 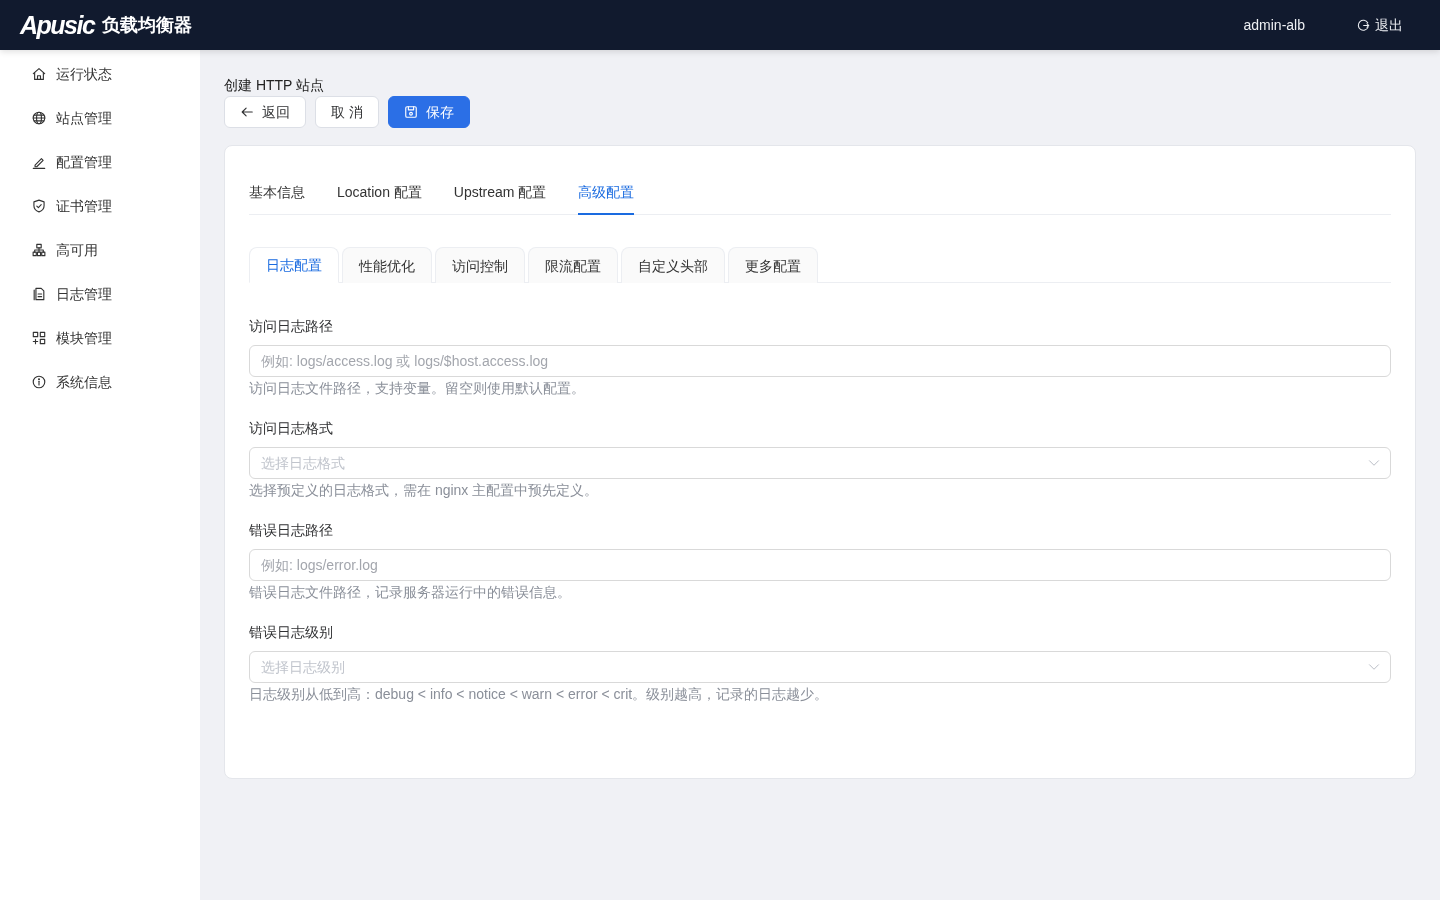 What do you see at coordinates (417, 388) in the screenshot?
I see `help-text: 访问日志文件路径，支持变量。留空则使用默认配置。` at bounding box center [417, 388].